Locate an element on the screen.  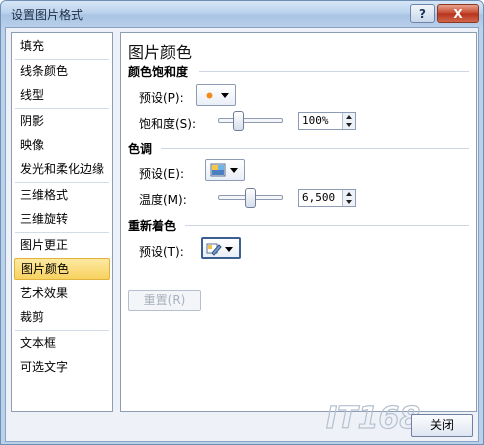
nav-item-shadow: 阴影 is located at coordinates (62, 121).